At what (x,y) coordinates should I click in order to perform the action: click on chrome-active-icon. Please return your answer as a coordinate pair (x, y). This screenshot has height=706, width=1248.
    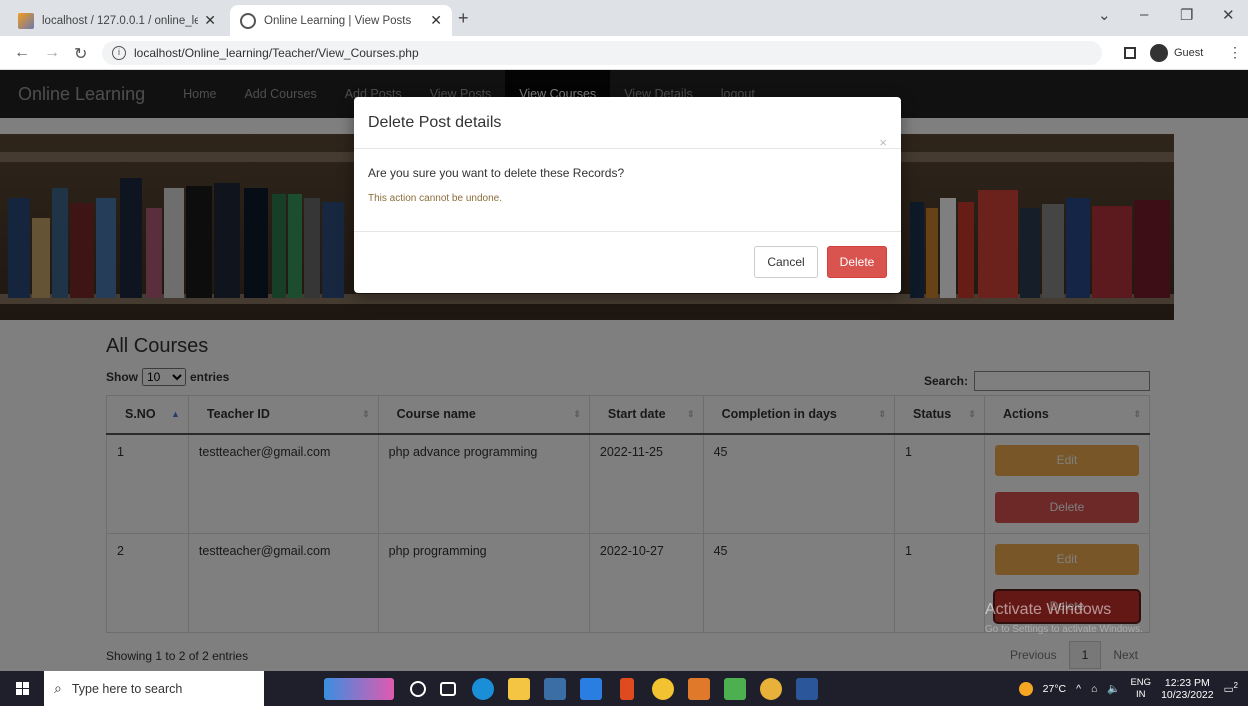
    Looking at the image, I should click on (771, 688).